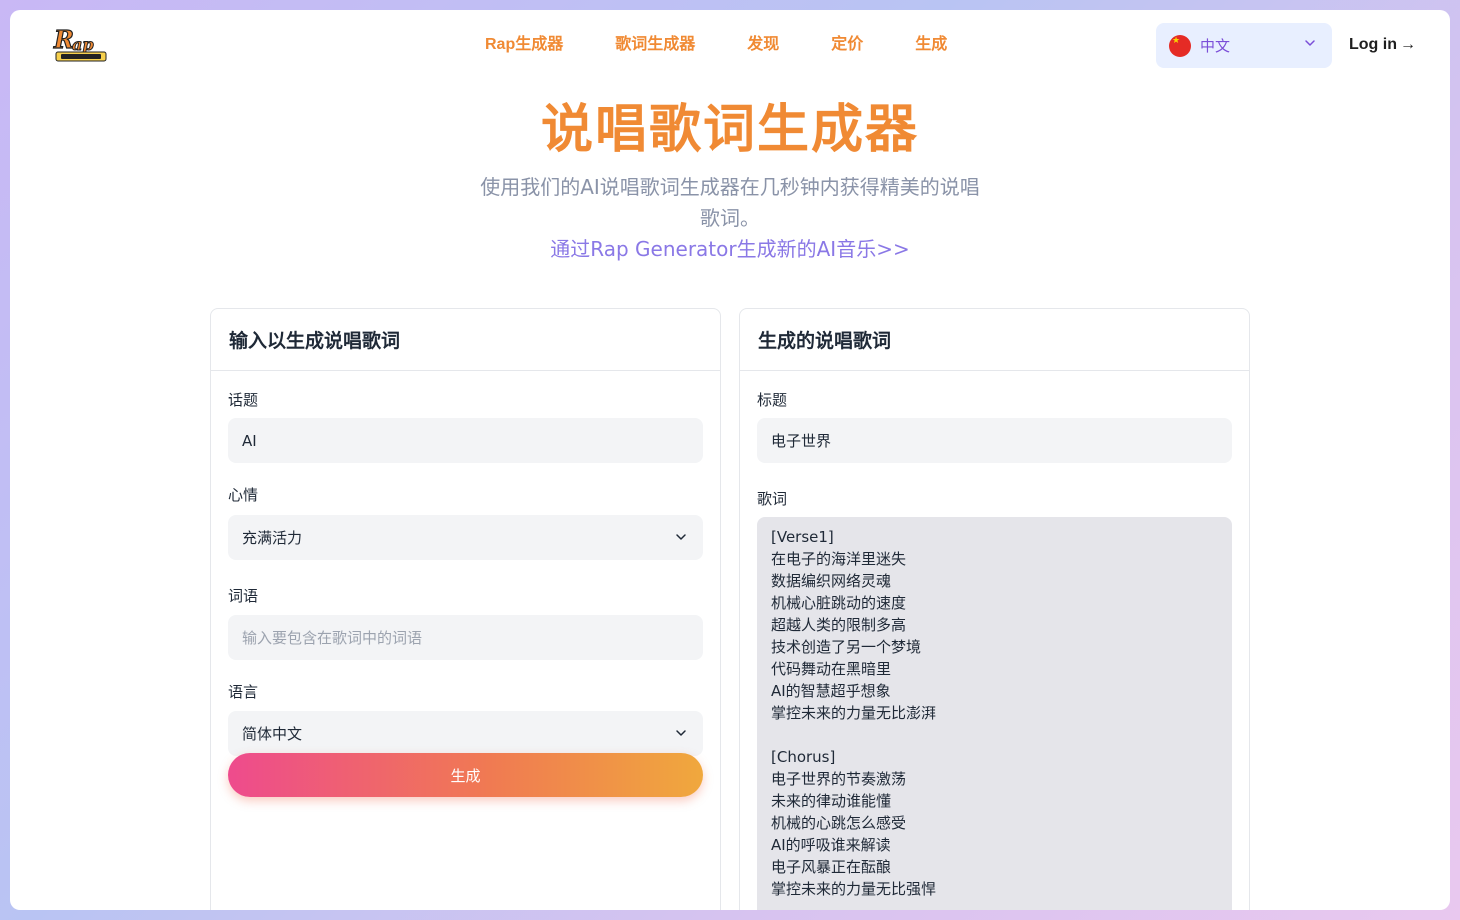 The image size is (1460, 920). Describe the element at coordinates (730, 249) in the screenshot. I see `rap-generator-promo-link: 通过Rap Generator生成新的AI音乐>>` at that location.